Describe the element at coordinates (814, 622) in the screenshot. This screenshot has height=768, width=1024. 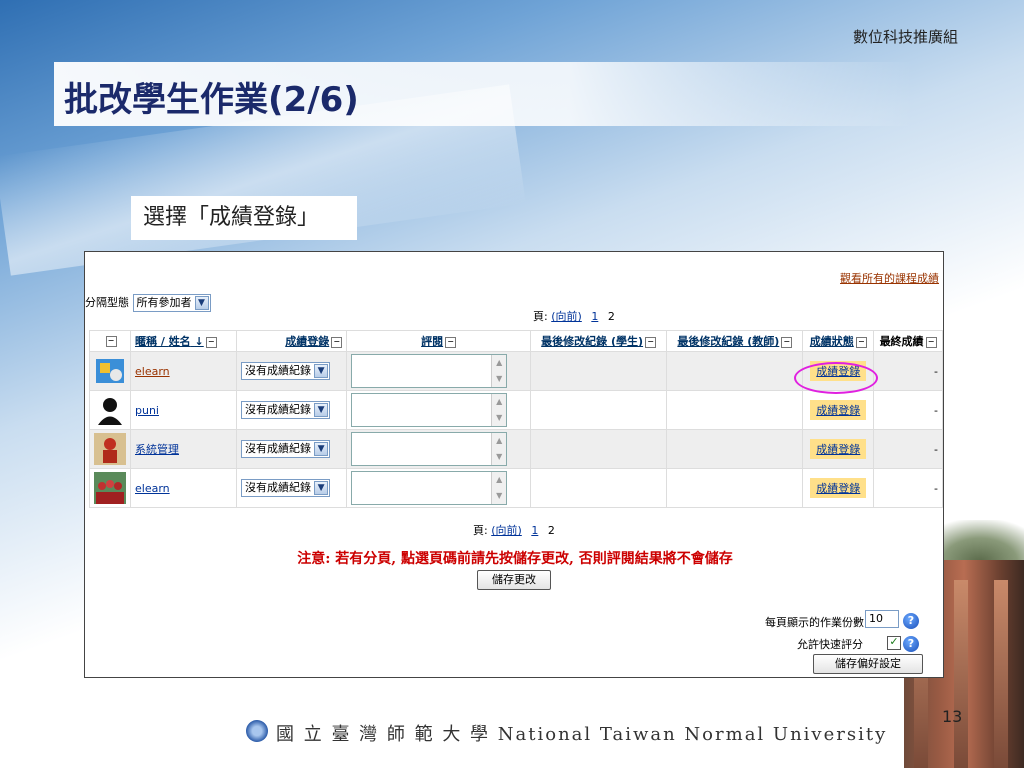
I see `per-page-label: 每頁顯示的作業份數` at that location.